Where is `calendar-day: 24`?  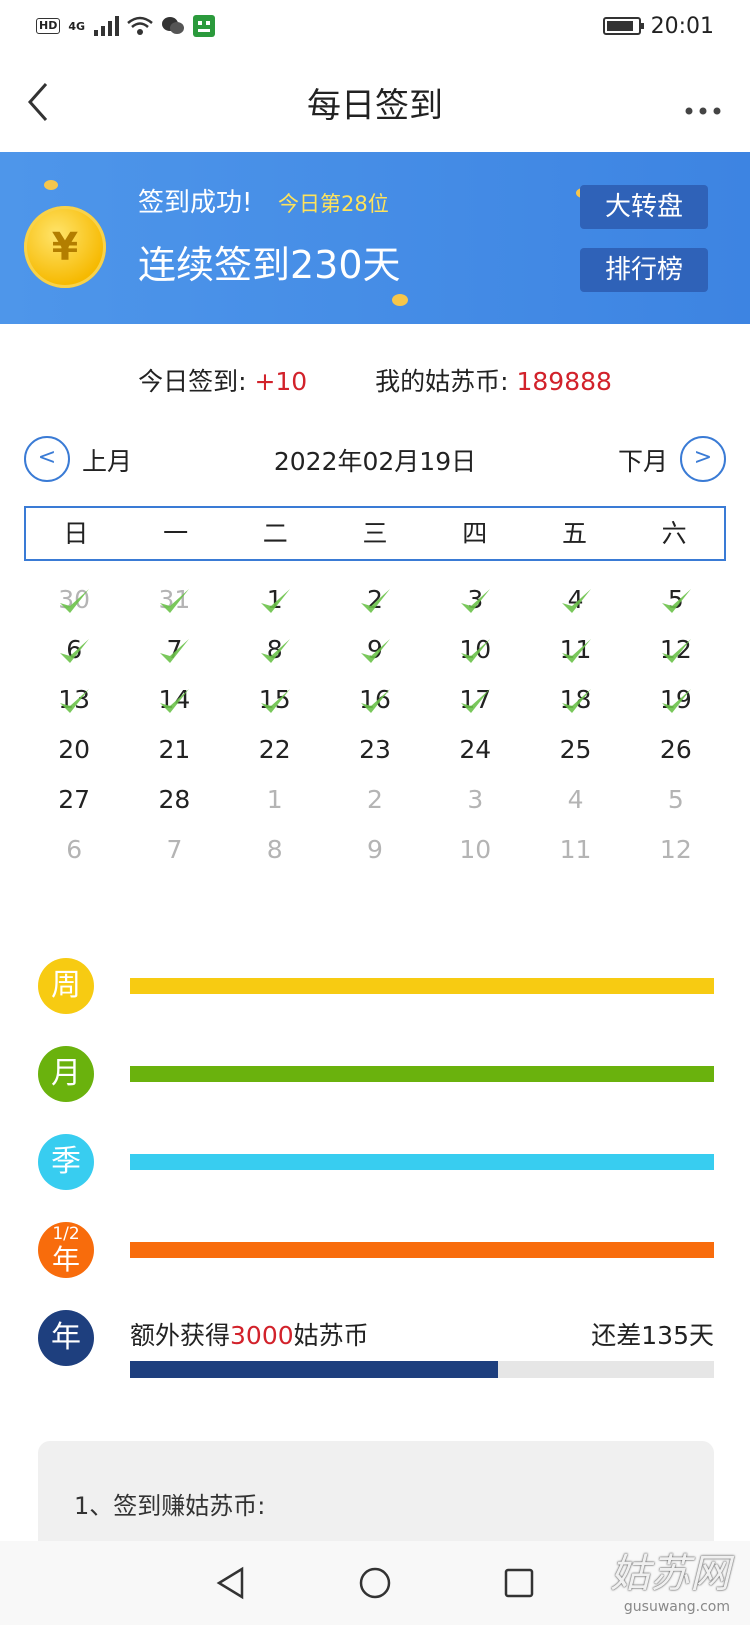 calendar-day: 24 is located at coordinates (475, 750).